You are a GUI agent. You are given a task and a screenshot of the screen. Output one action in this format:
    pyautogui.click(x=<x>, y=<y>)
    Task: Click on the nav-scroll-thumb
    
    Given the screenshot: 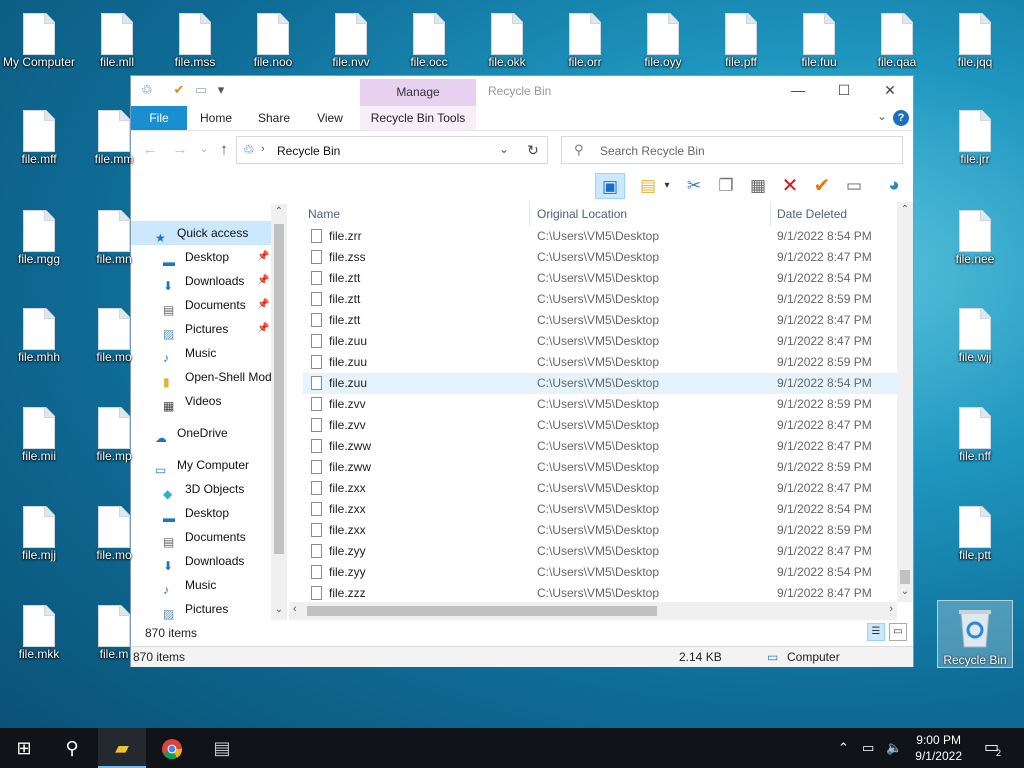 What is the action you would take?
    pyautogui.click(x=279, y=389)
    